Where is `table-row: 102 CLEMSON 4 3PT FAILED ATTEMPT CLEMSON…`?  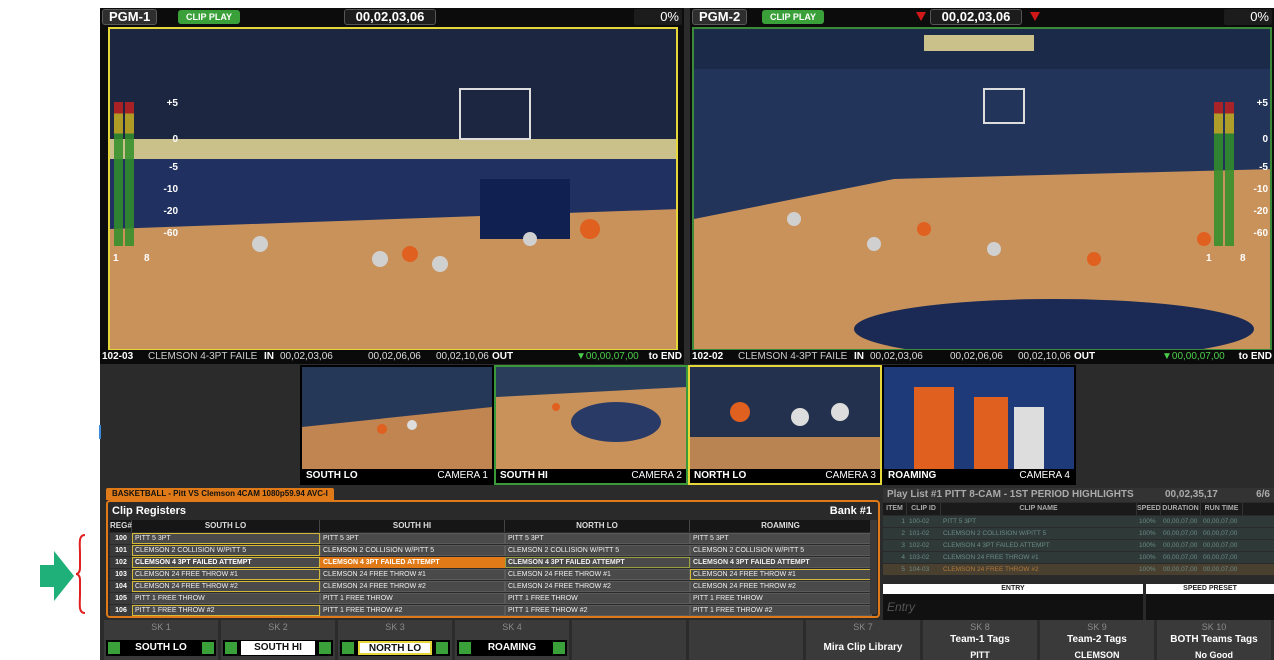
table-row: 102 CLEMSON 4 3PT FAILED ATTEMPT CLEMSON… is located at coordinates (491, 562).